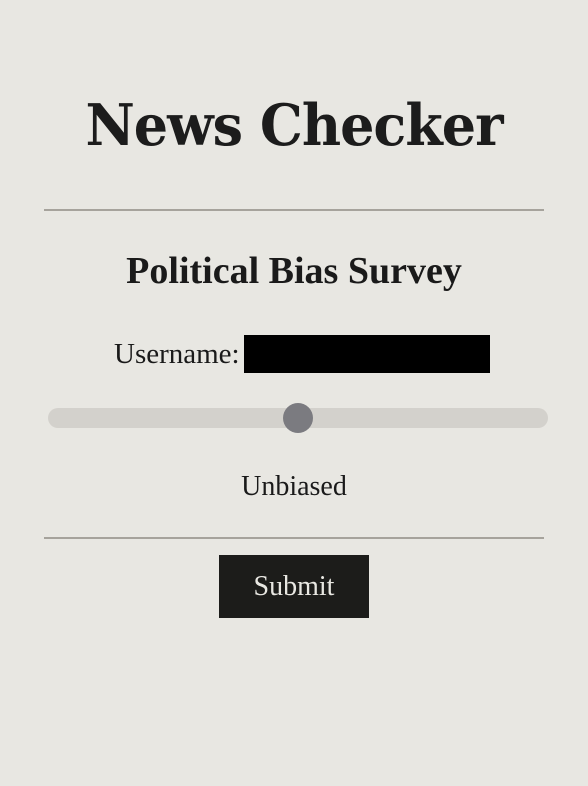 The width and height of the screenshot is (588, 786). Describe the element at coordinates (294, 210) in the screenshot. I see `top-divider` at that location.